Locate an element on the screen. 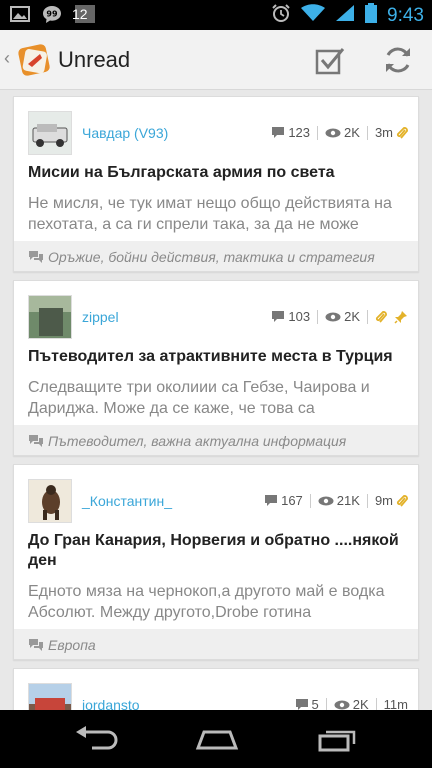  topic-meta: 167 21K 9m is located at coordinates (336, 500).